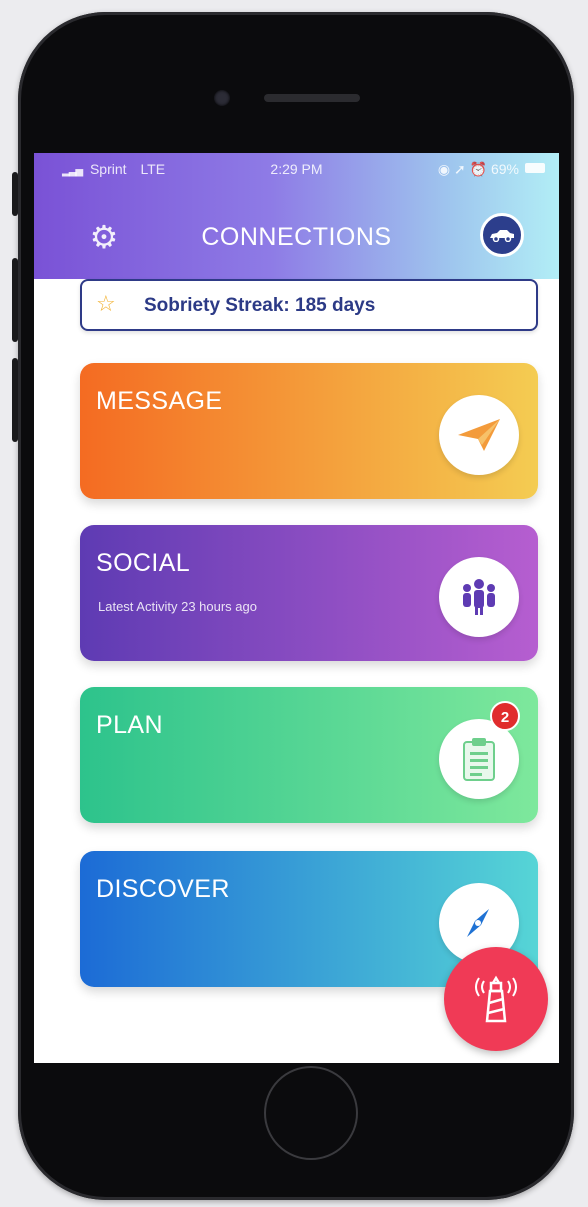 The image size is (588, 1207). Describe the element at coordinates (309, 593) in the screenshot. I see `social-card: SOCIAL Latest Activity 23 hours ago` at that location.